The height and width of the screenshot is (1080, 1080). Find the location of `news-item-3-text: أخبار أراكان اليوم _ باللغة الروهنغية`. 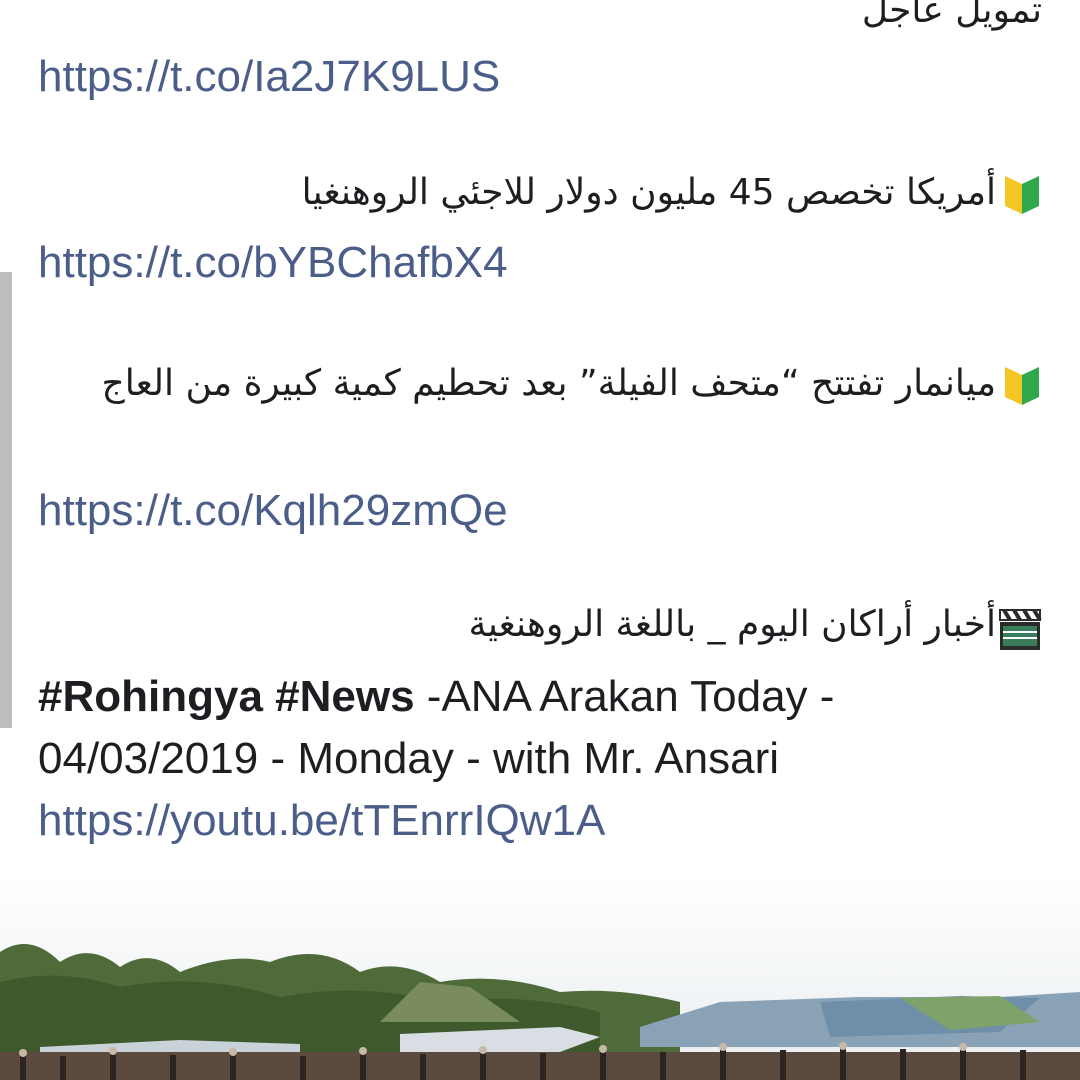

news-item-3-text: أخبار أراكان اليوم _ باللغة الروهنغية is located at coordinates (732, 624).